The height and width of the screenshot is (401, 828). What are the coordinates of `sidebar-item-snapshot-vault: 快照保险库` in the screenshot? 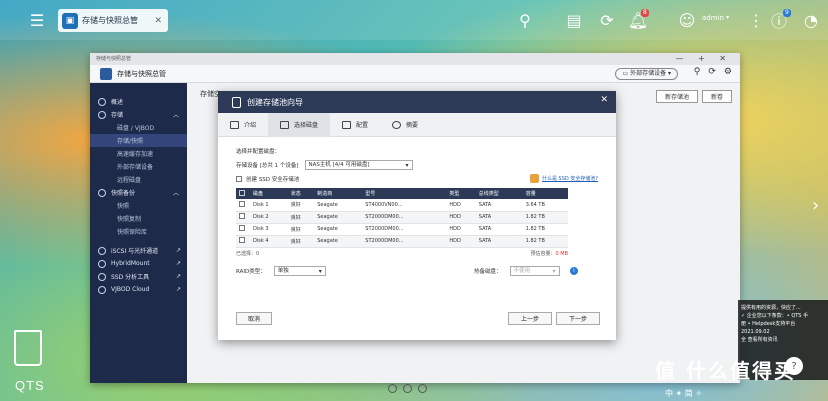 It's located at (138, 231).